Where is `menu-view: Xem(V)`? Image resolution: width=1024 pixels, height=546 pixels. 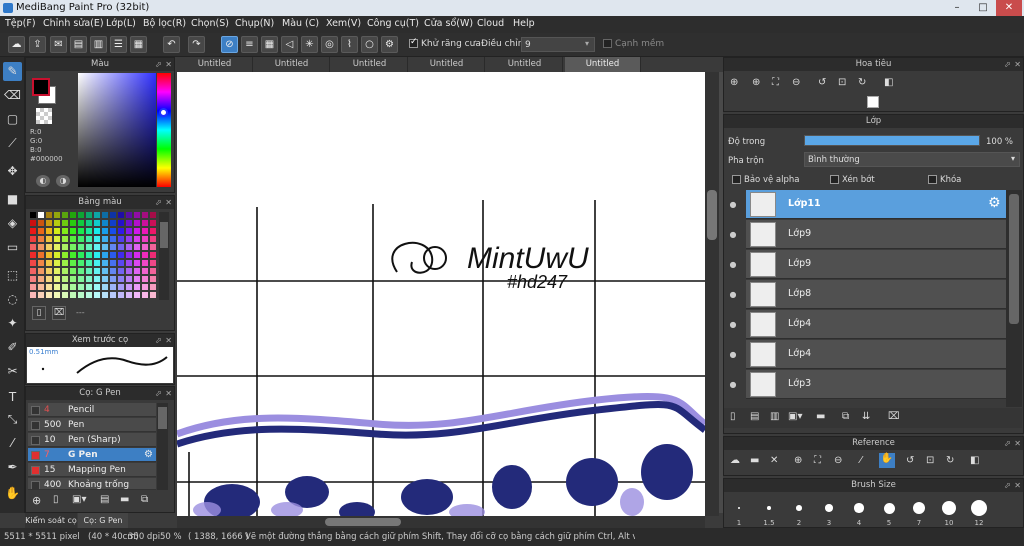 menu-view: Xem(V) is located at coordinates (343, 23).